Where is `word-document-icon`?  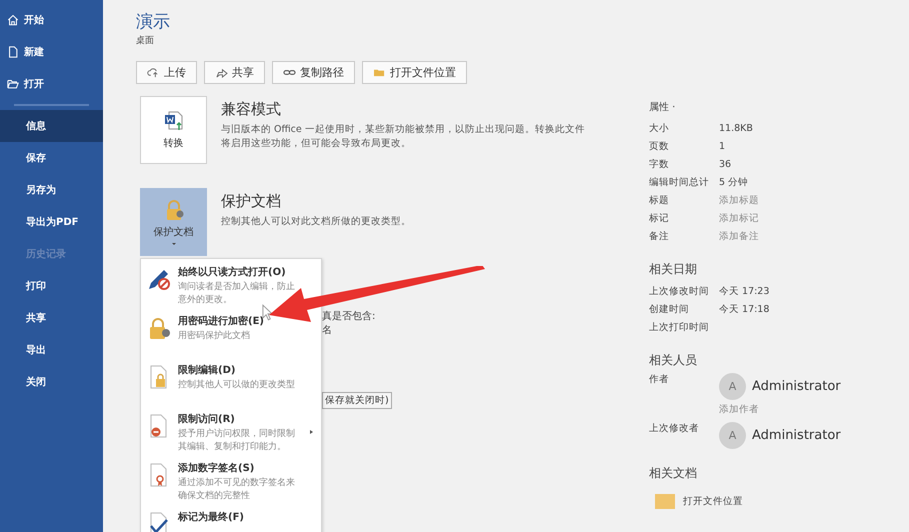
word-document-icon is located at coordinates (173, 121).